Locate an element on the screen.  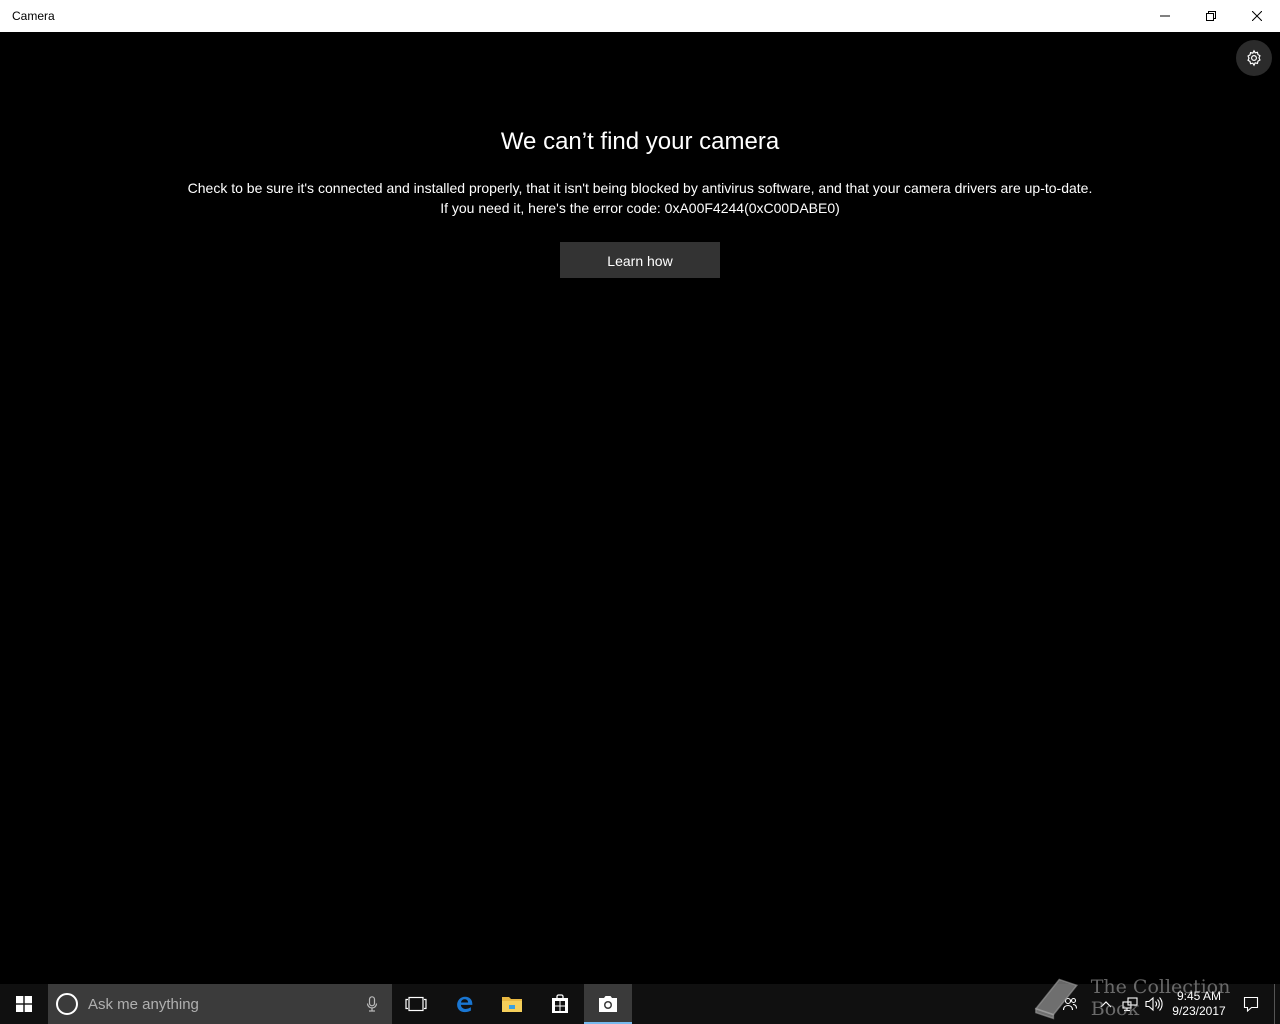
chevron-up-icon is located at coordinates (1106, 1004).